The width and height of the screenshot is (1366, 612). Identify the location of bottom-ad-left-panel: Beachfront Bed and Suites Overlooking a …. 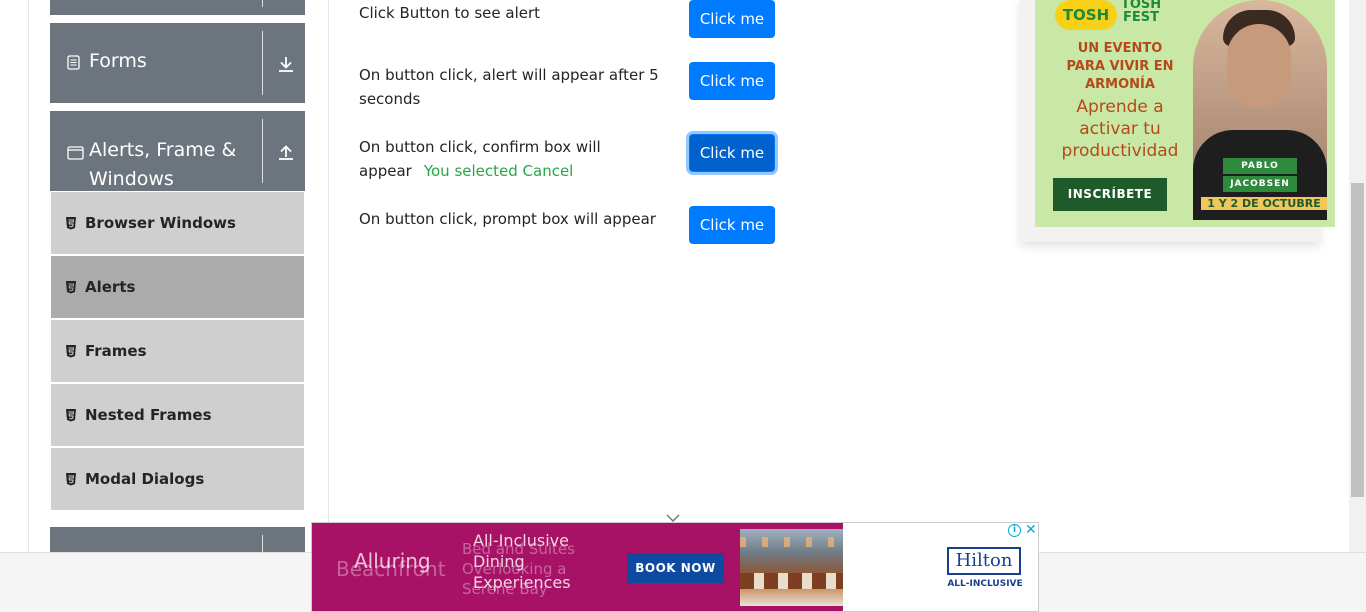
(577, 567).